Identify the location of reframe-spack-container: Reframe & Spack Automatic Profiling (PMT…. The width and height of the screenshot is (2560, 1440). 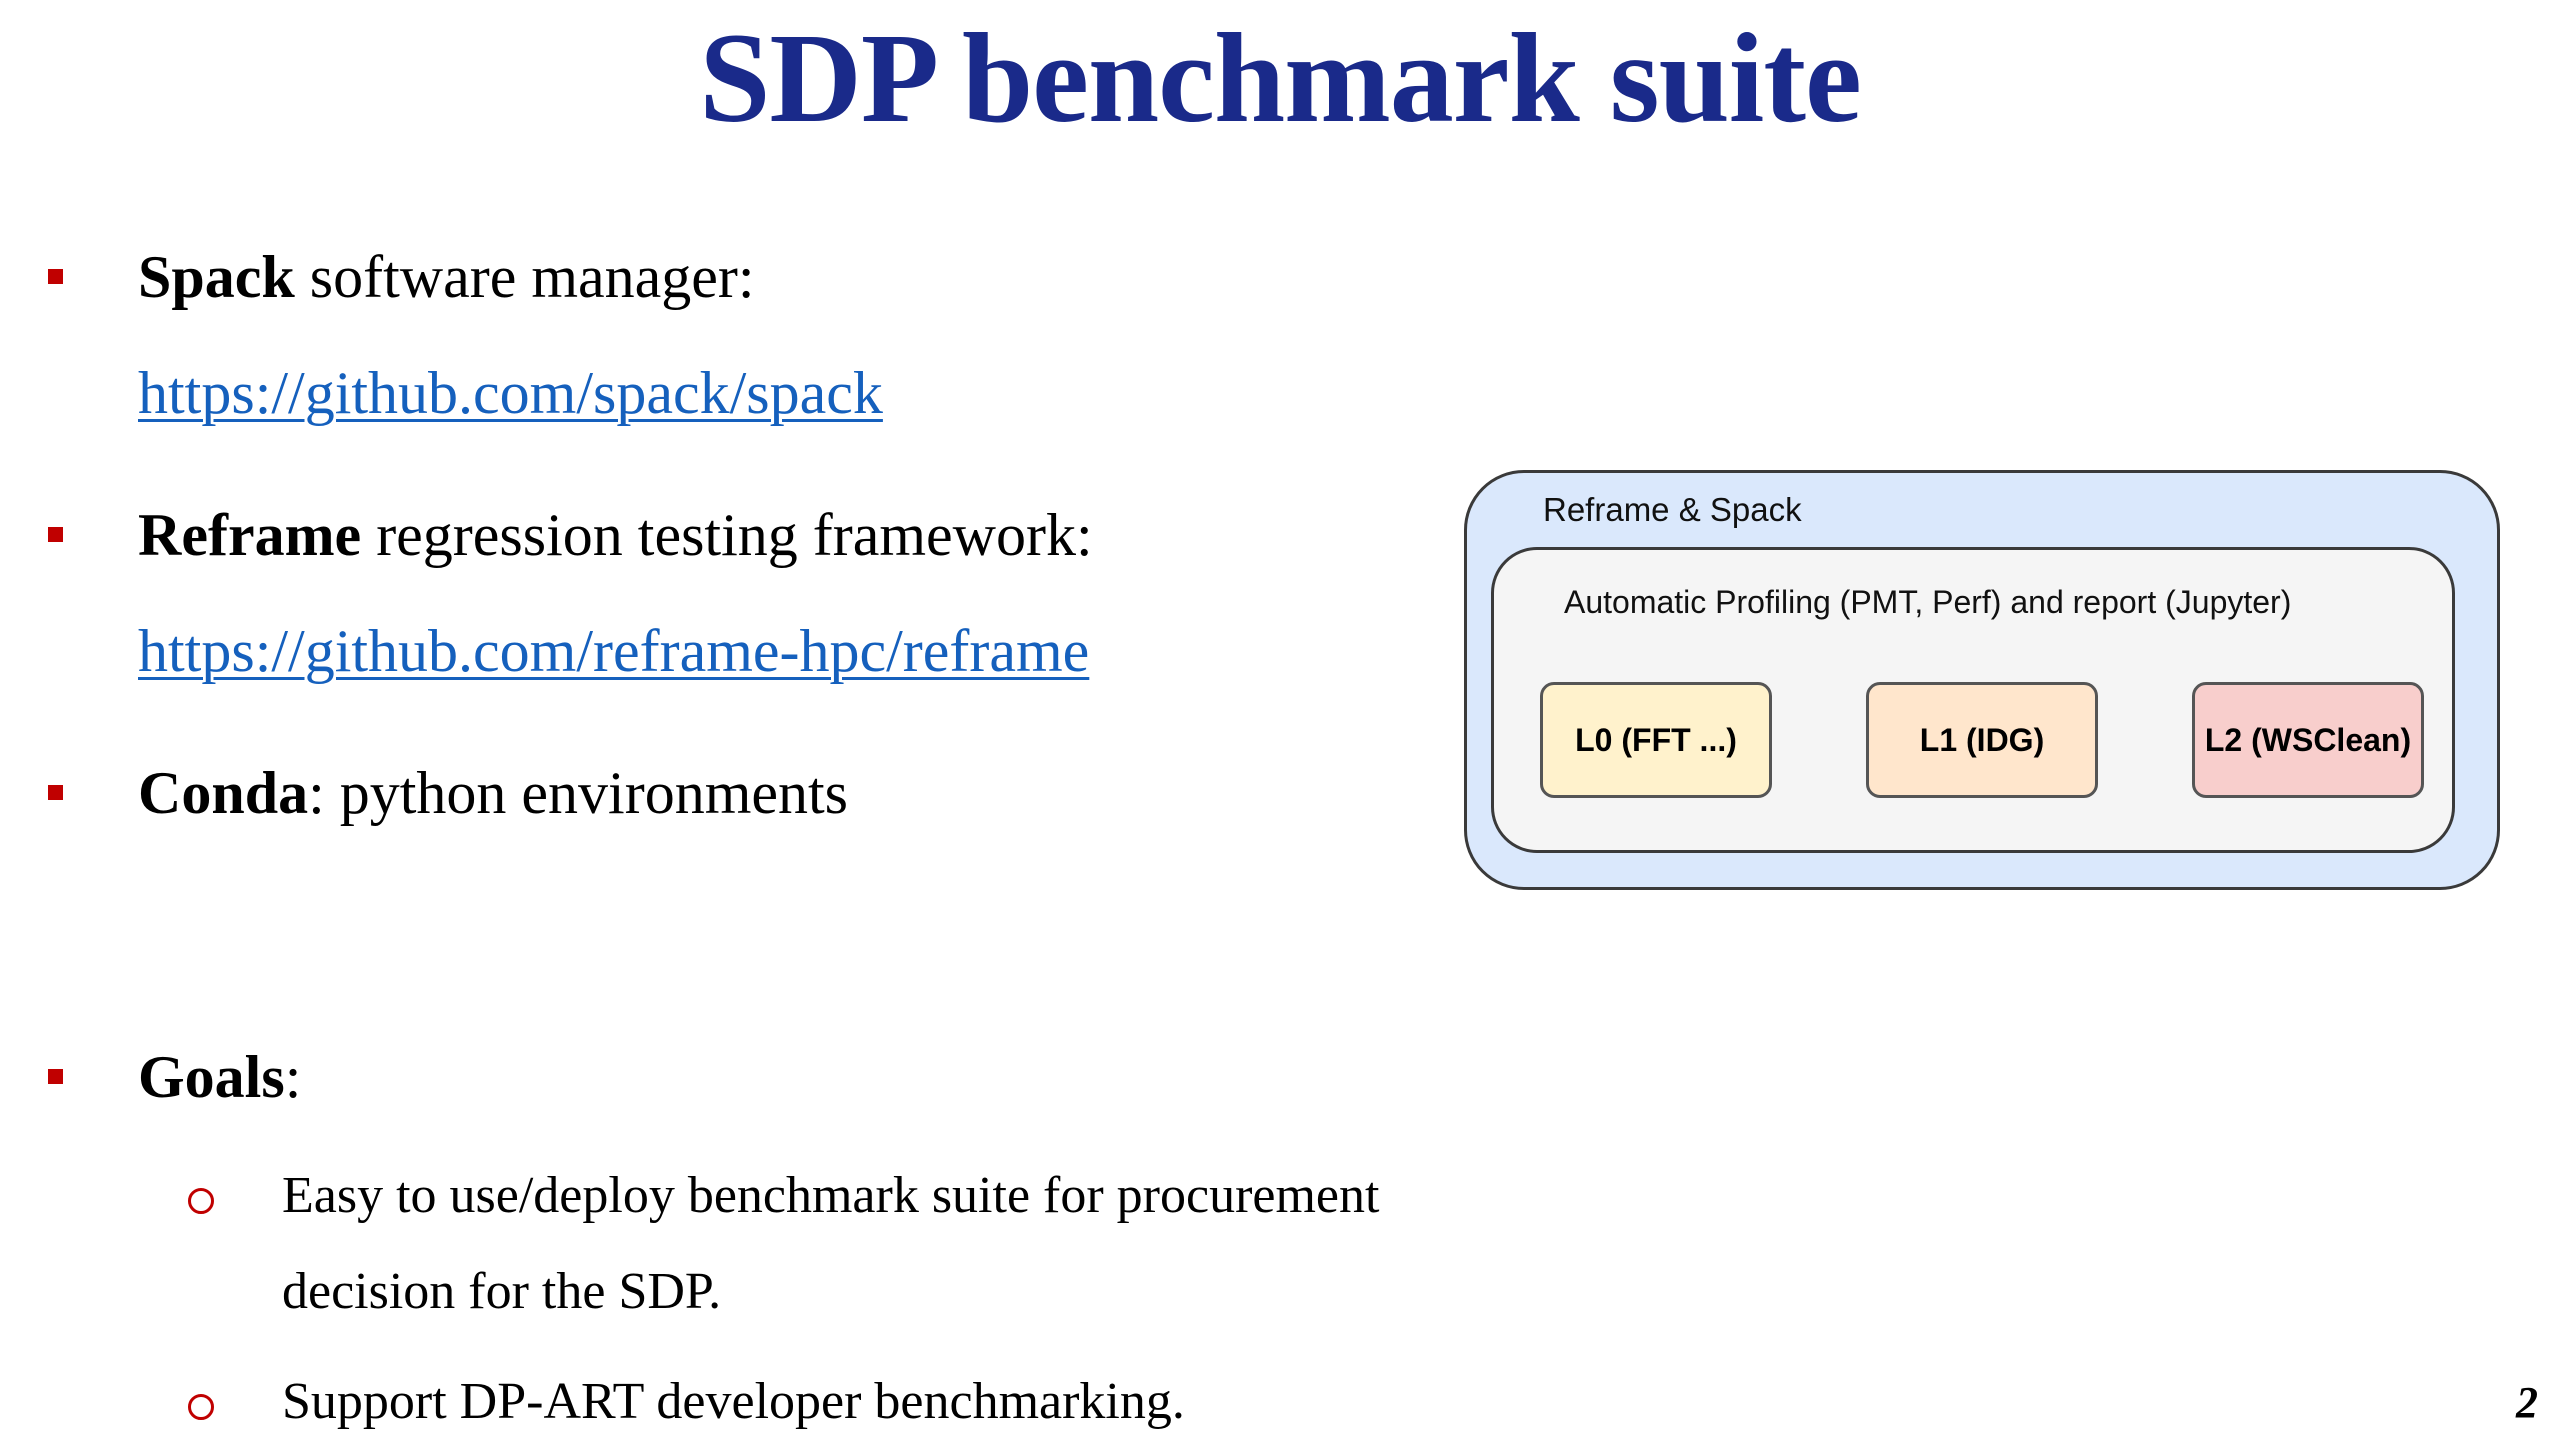
(1982, 680).